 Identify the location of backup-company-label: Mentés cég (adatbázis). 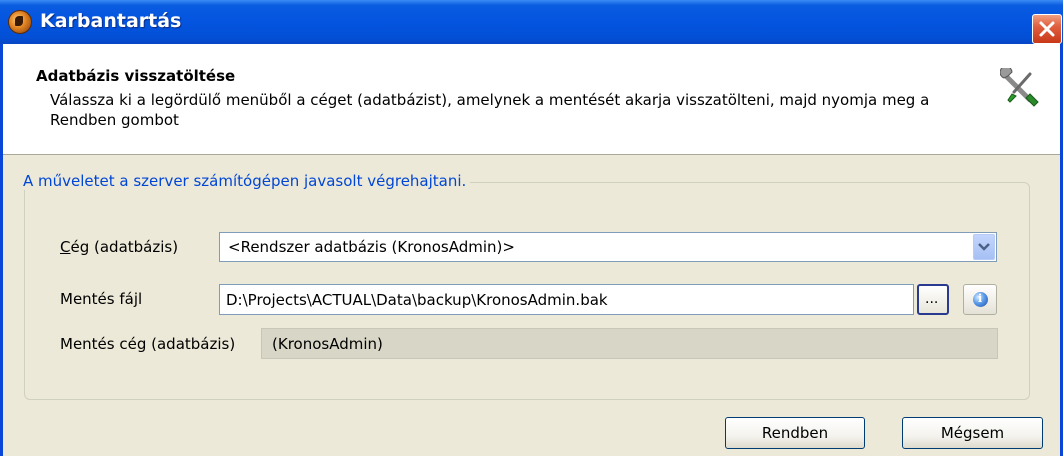
(148, 344).